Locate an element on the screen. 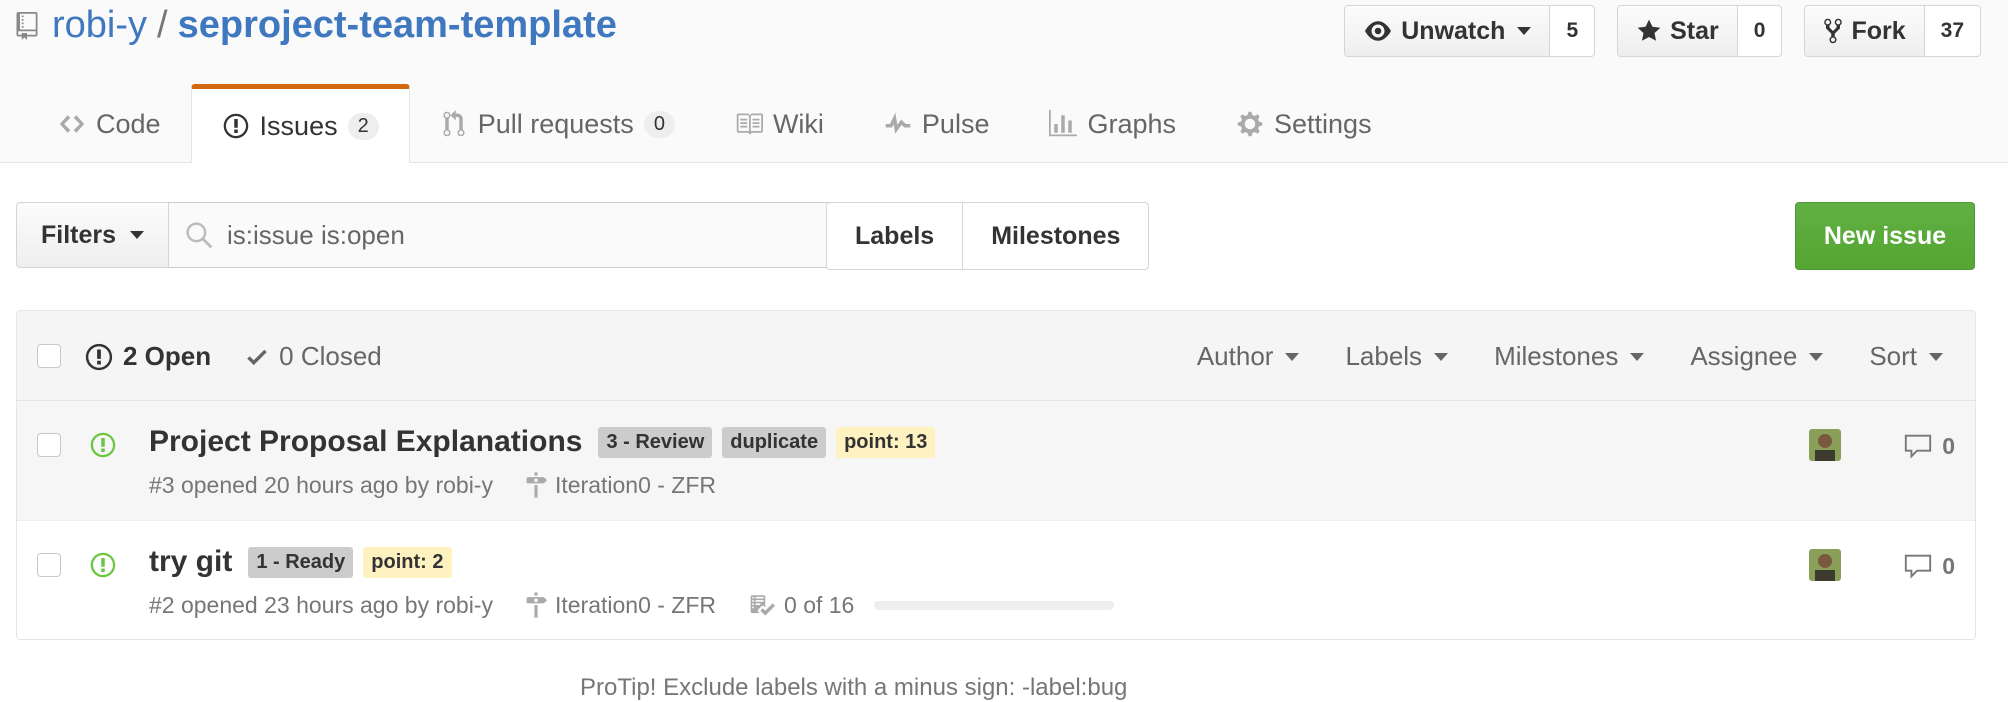 The height and width of the screenshot is (702, 2008). issue-label: 3 - Review is located at coordinates (655, 442).